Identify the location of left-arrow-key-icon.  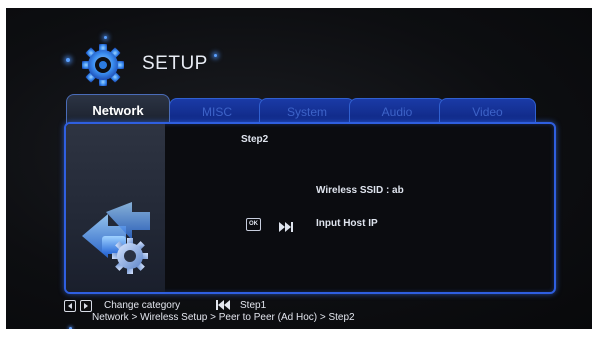
(70, 306).